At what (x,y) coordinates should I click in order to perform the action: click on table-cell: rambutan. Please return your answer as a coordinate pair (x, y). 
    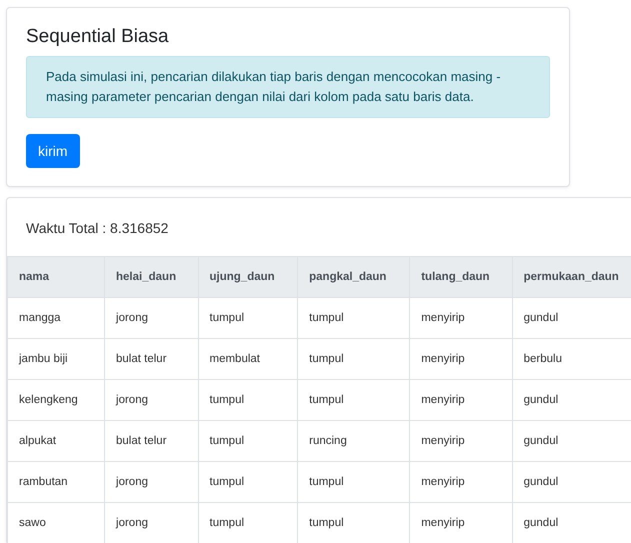
    Looking at the image, I should click on (56, 482).